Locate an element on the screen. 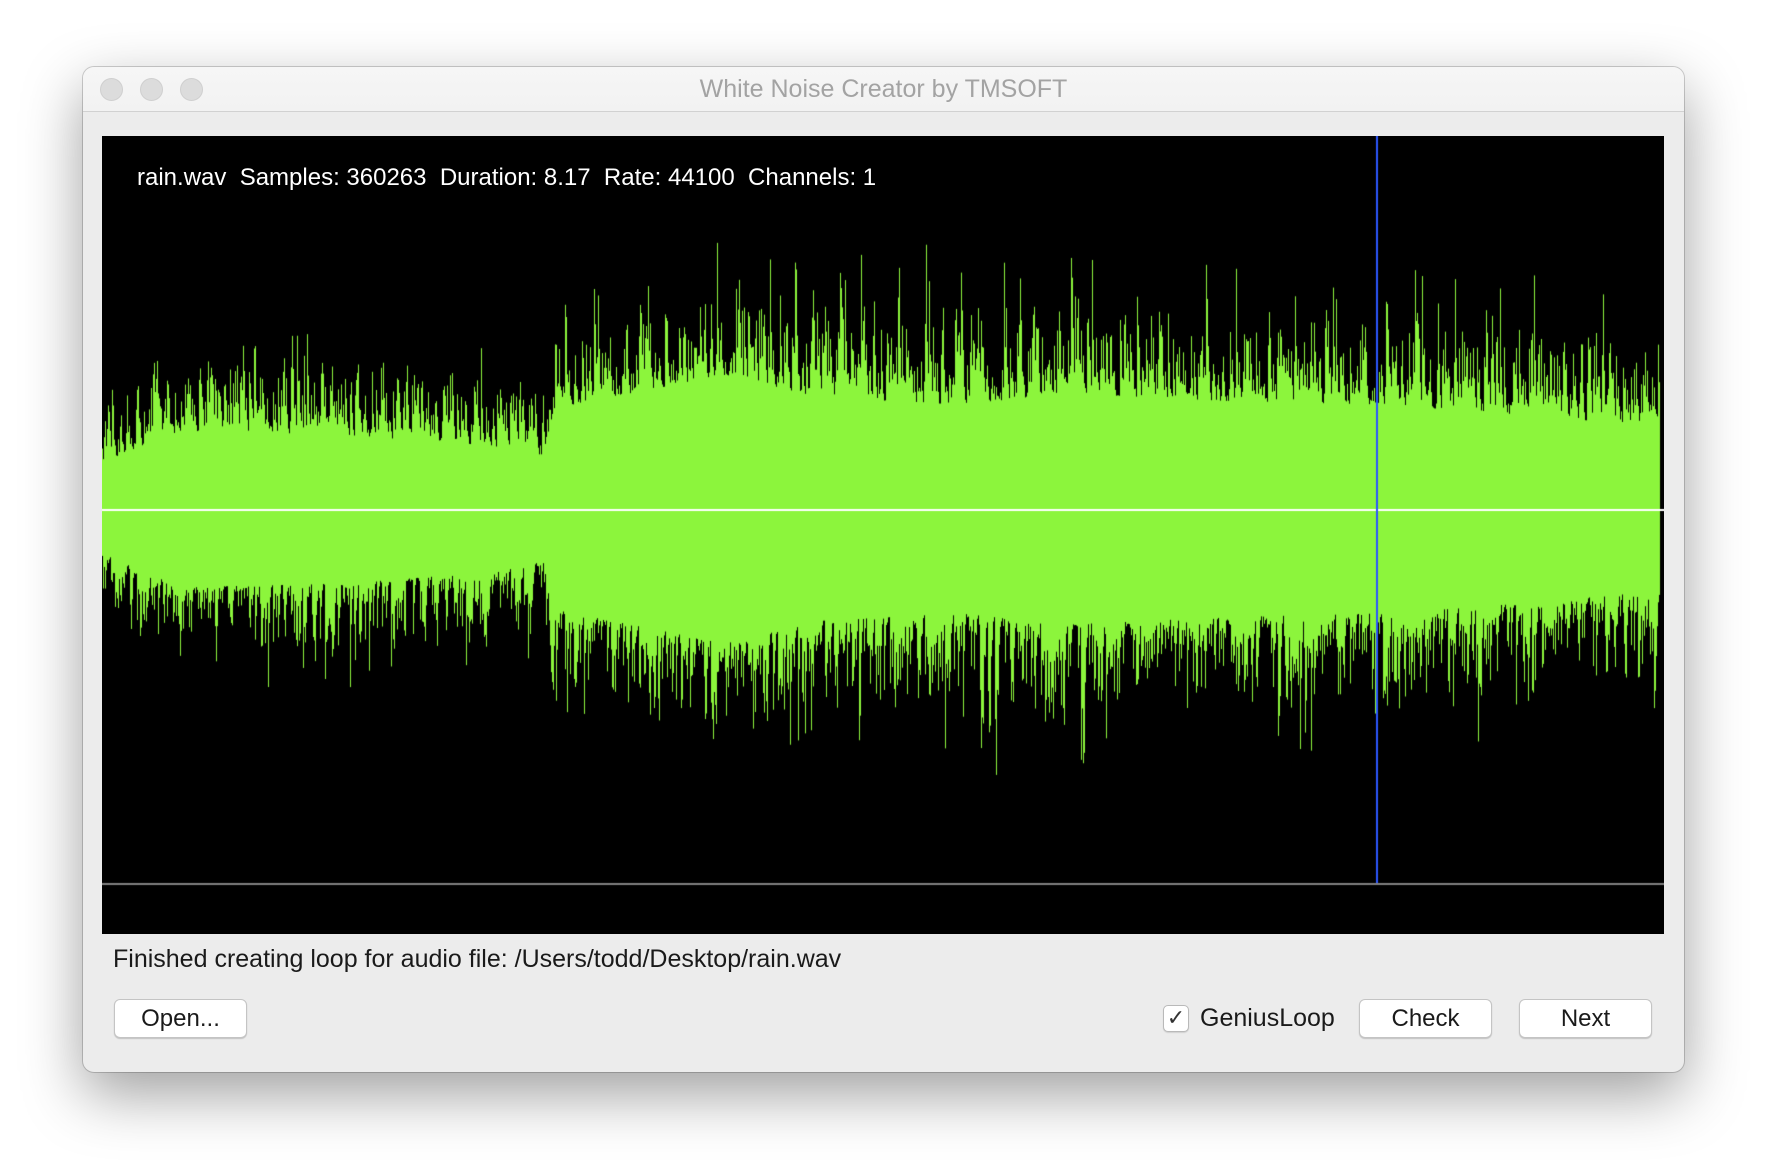 The image size is (1768, 1172). title-bar: White Noise Creator by TMSOFT is located at coordinates (883, 89).